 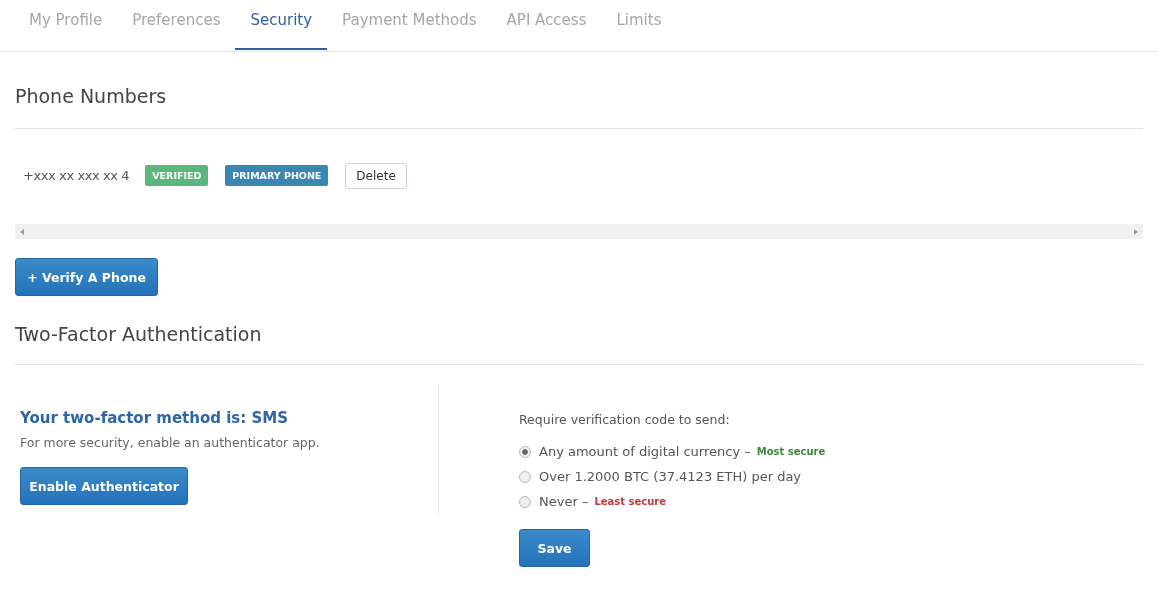 I want to click on tab: API Access, so click(x=546, y=25).